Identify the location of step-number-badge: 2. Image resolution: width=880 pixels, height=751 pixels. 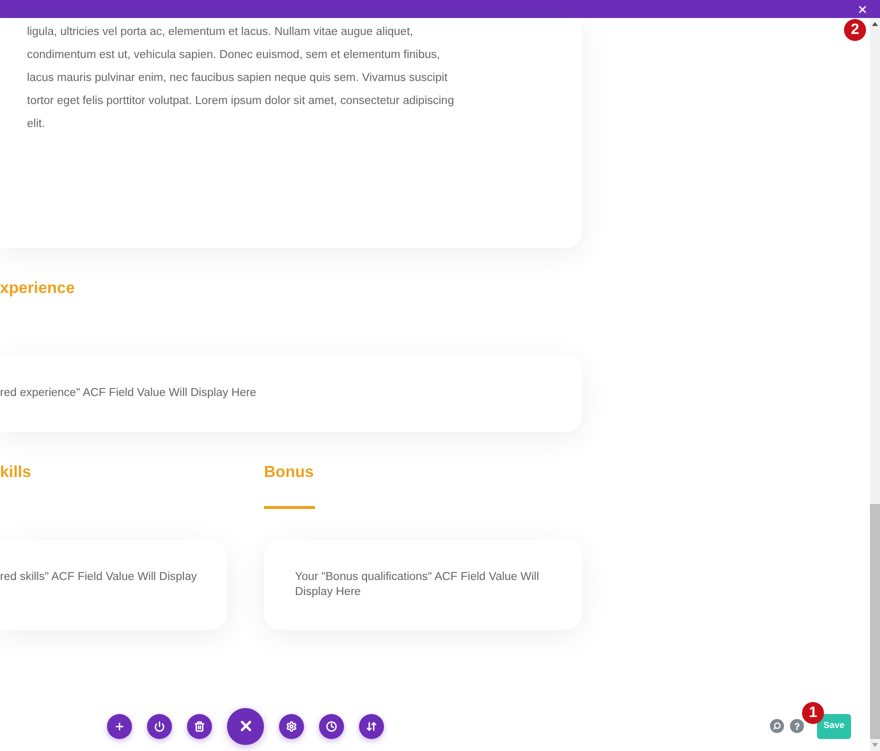
(855, 30).